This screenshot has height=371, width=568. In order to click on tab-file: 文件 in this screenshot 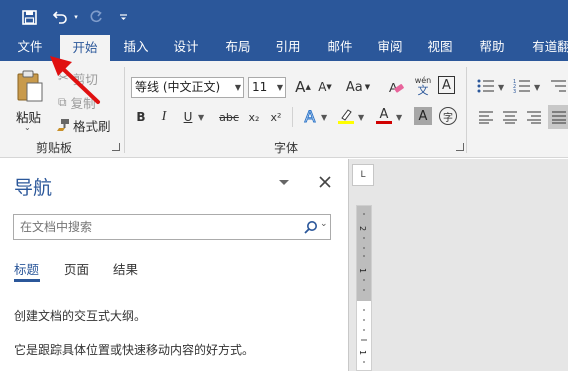, I will do `click(30, 47)`.